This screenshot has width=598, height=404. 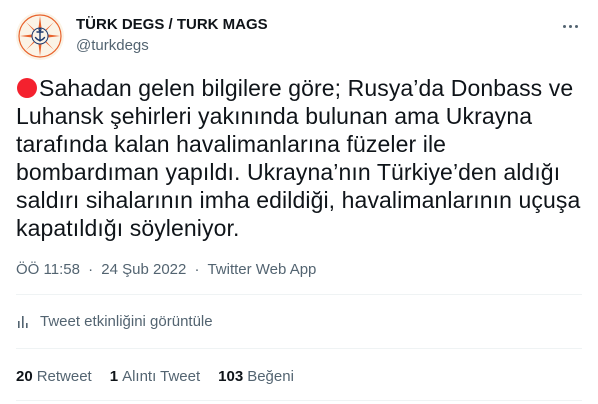 I want to click on author-name: TÜRK DEGS / TURK MAGS, so click(x=172, y=25).